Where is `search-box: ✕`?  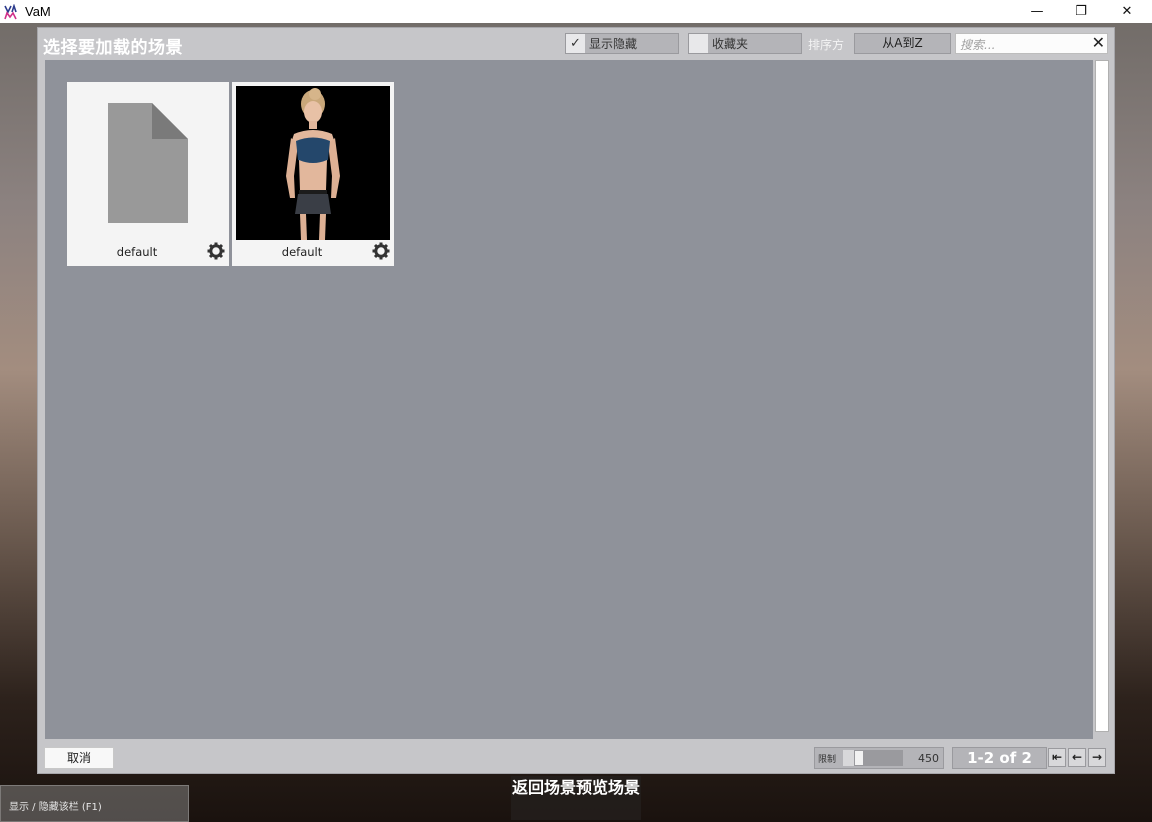
search-box: ✕ is located at coordinates (1031, 43).